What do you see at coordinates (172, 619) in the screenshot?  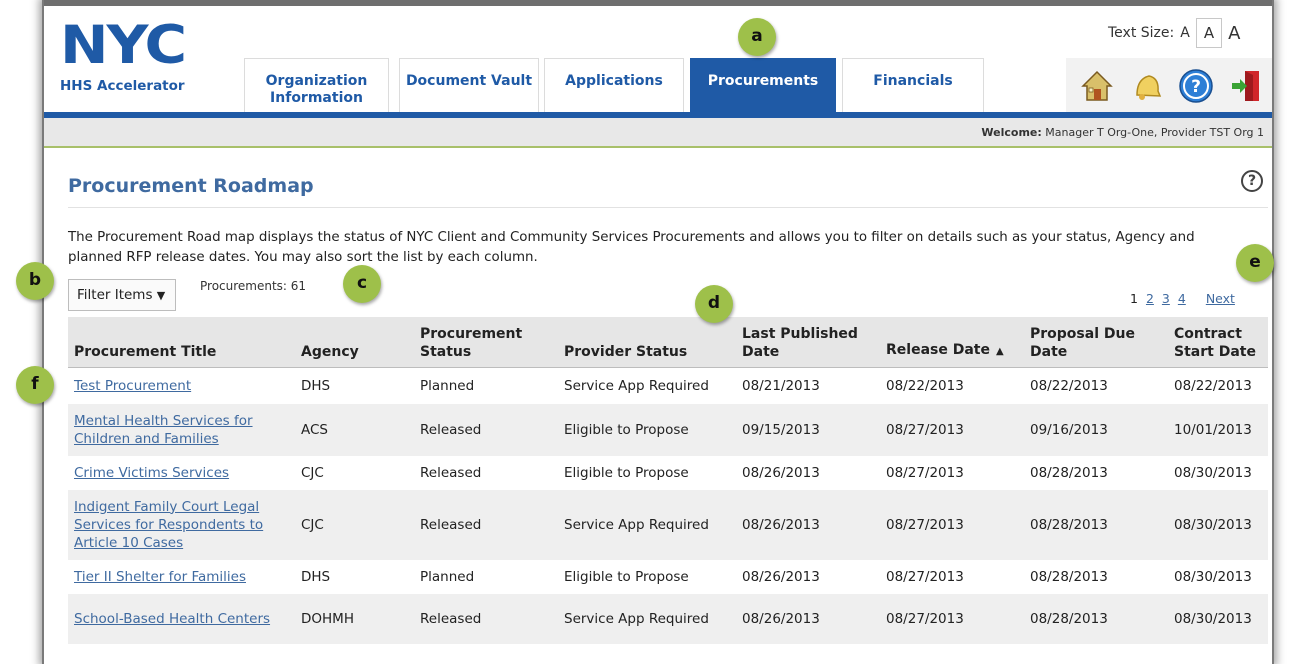 I see `procurement-title-link: School-Based Health Centers` at bounding box center [172, 619].